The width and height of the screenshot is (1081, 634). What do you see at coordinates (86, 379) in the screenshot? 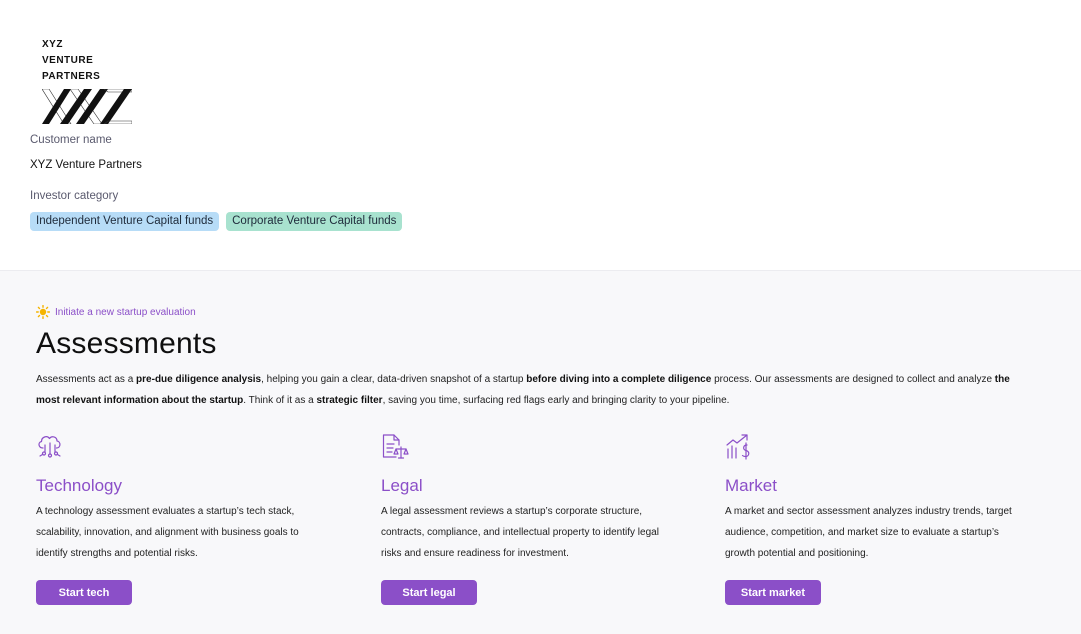
I see `desc-segment: Assessments act as a` at bounding box center [86, 379].